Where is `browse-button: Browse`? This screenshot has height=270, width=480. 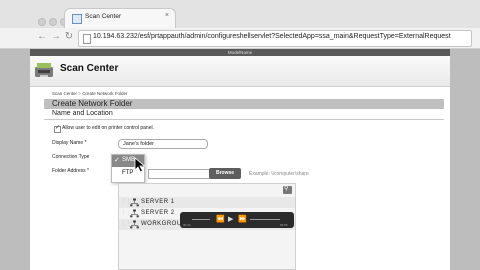 browse-button: Browse is located at coordinates (225, 173).